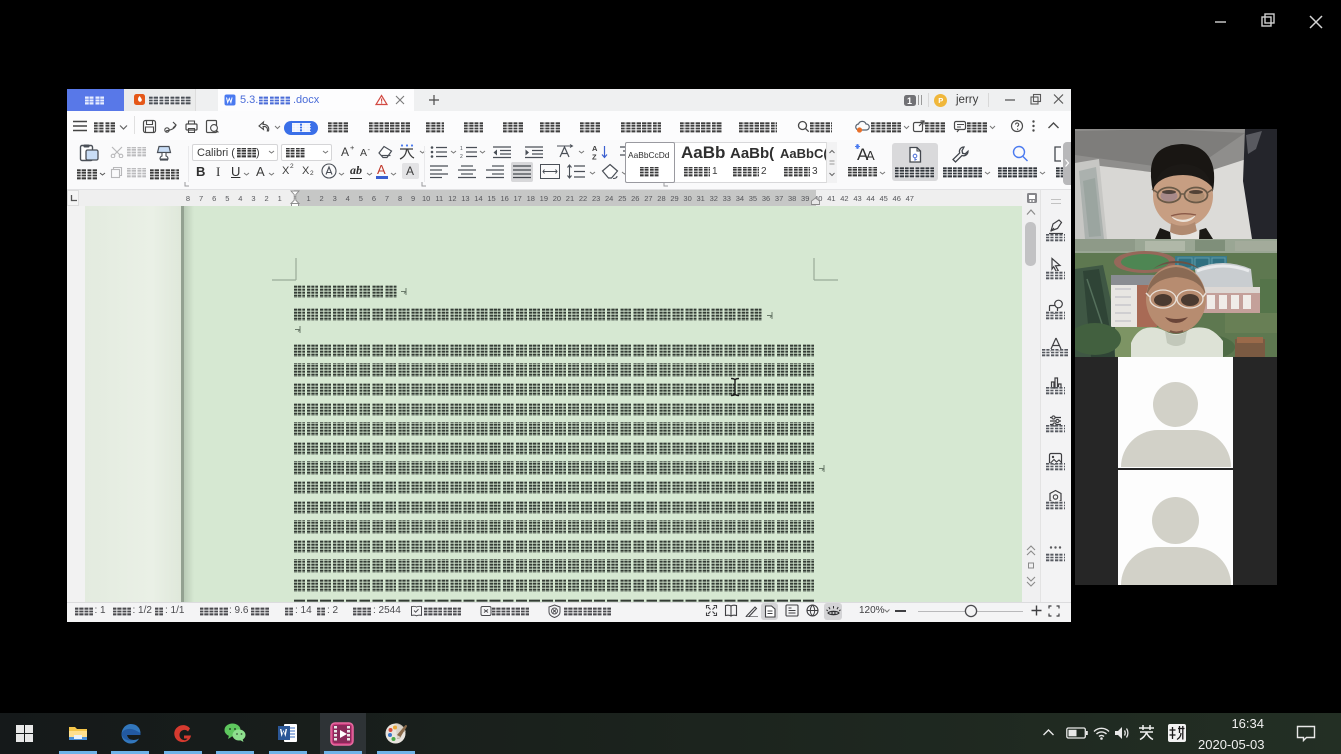 This screenshot has width=1341, height=754. What do you see at coordinates (594, 157) in the screenshot?
I see `svg-text: Z` at bounding box center [594, 157].